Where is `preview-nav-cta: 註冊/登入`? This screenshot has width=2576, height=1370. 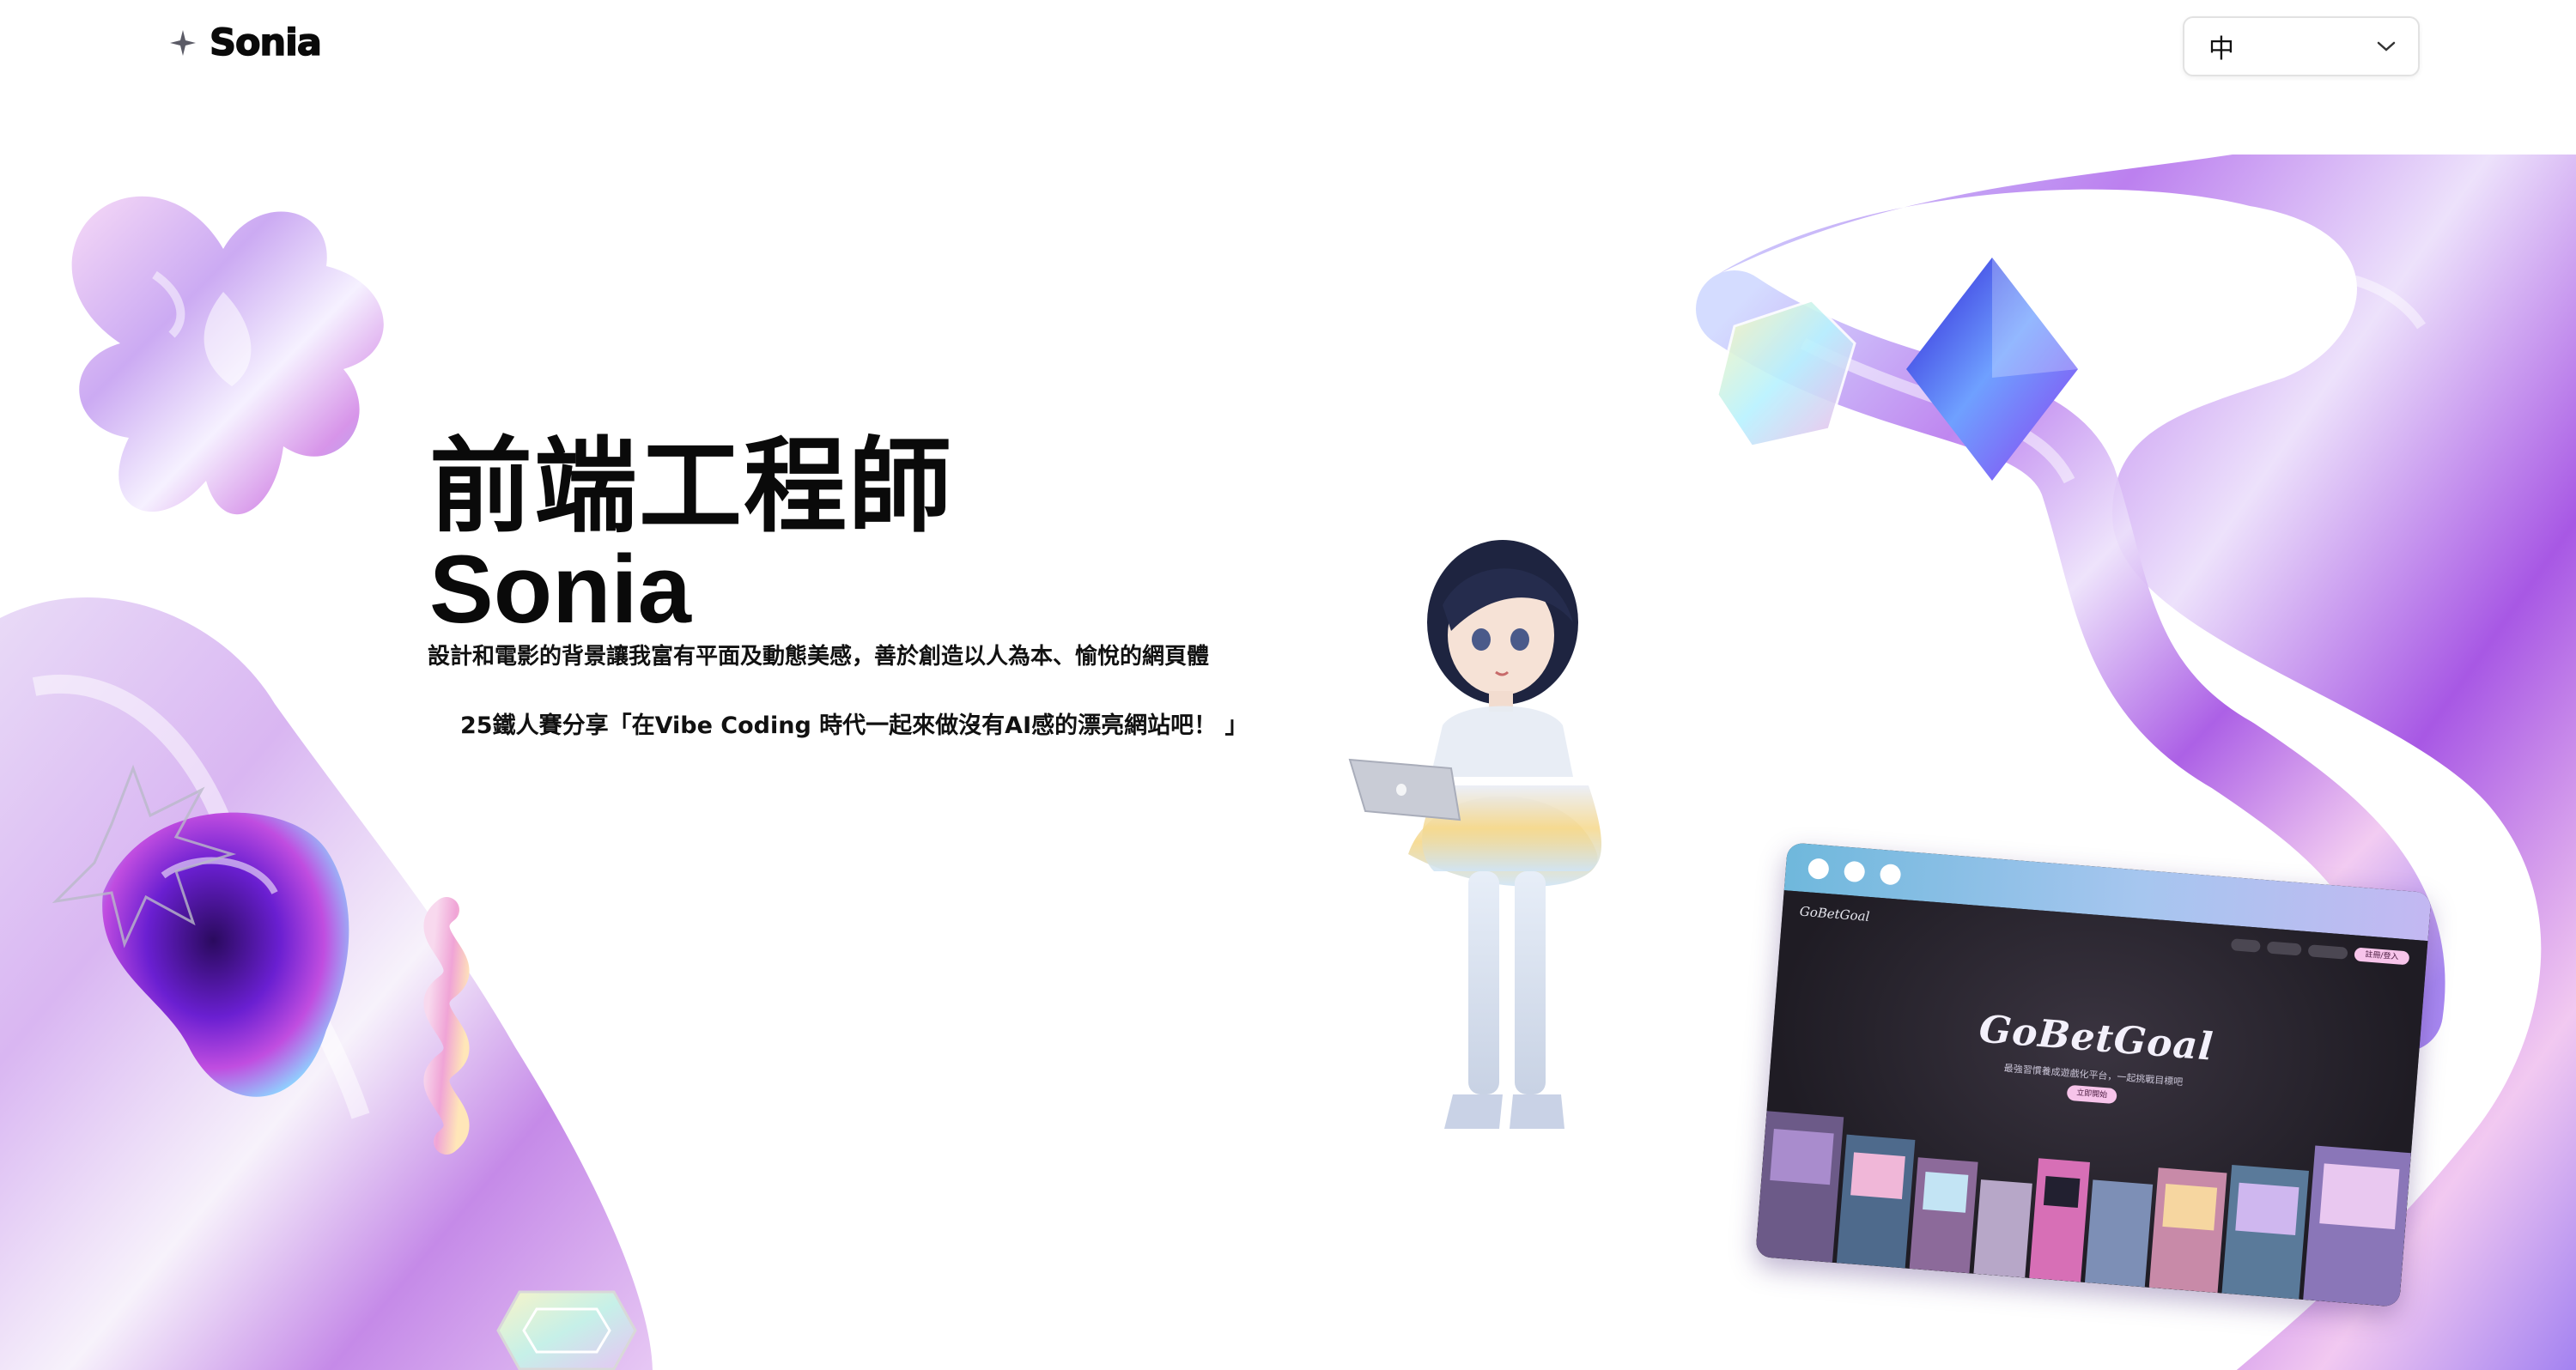 preview-nav-cta: 註冊/登入 is located at coordinates (2382, 957).